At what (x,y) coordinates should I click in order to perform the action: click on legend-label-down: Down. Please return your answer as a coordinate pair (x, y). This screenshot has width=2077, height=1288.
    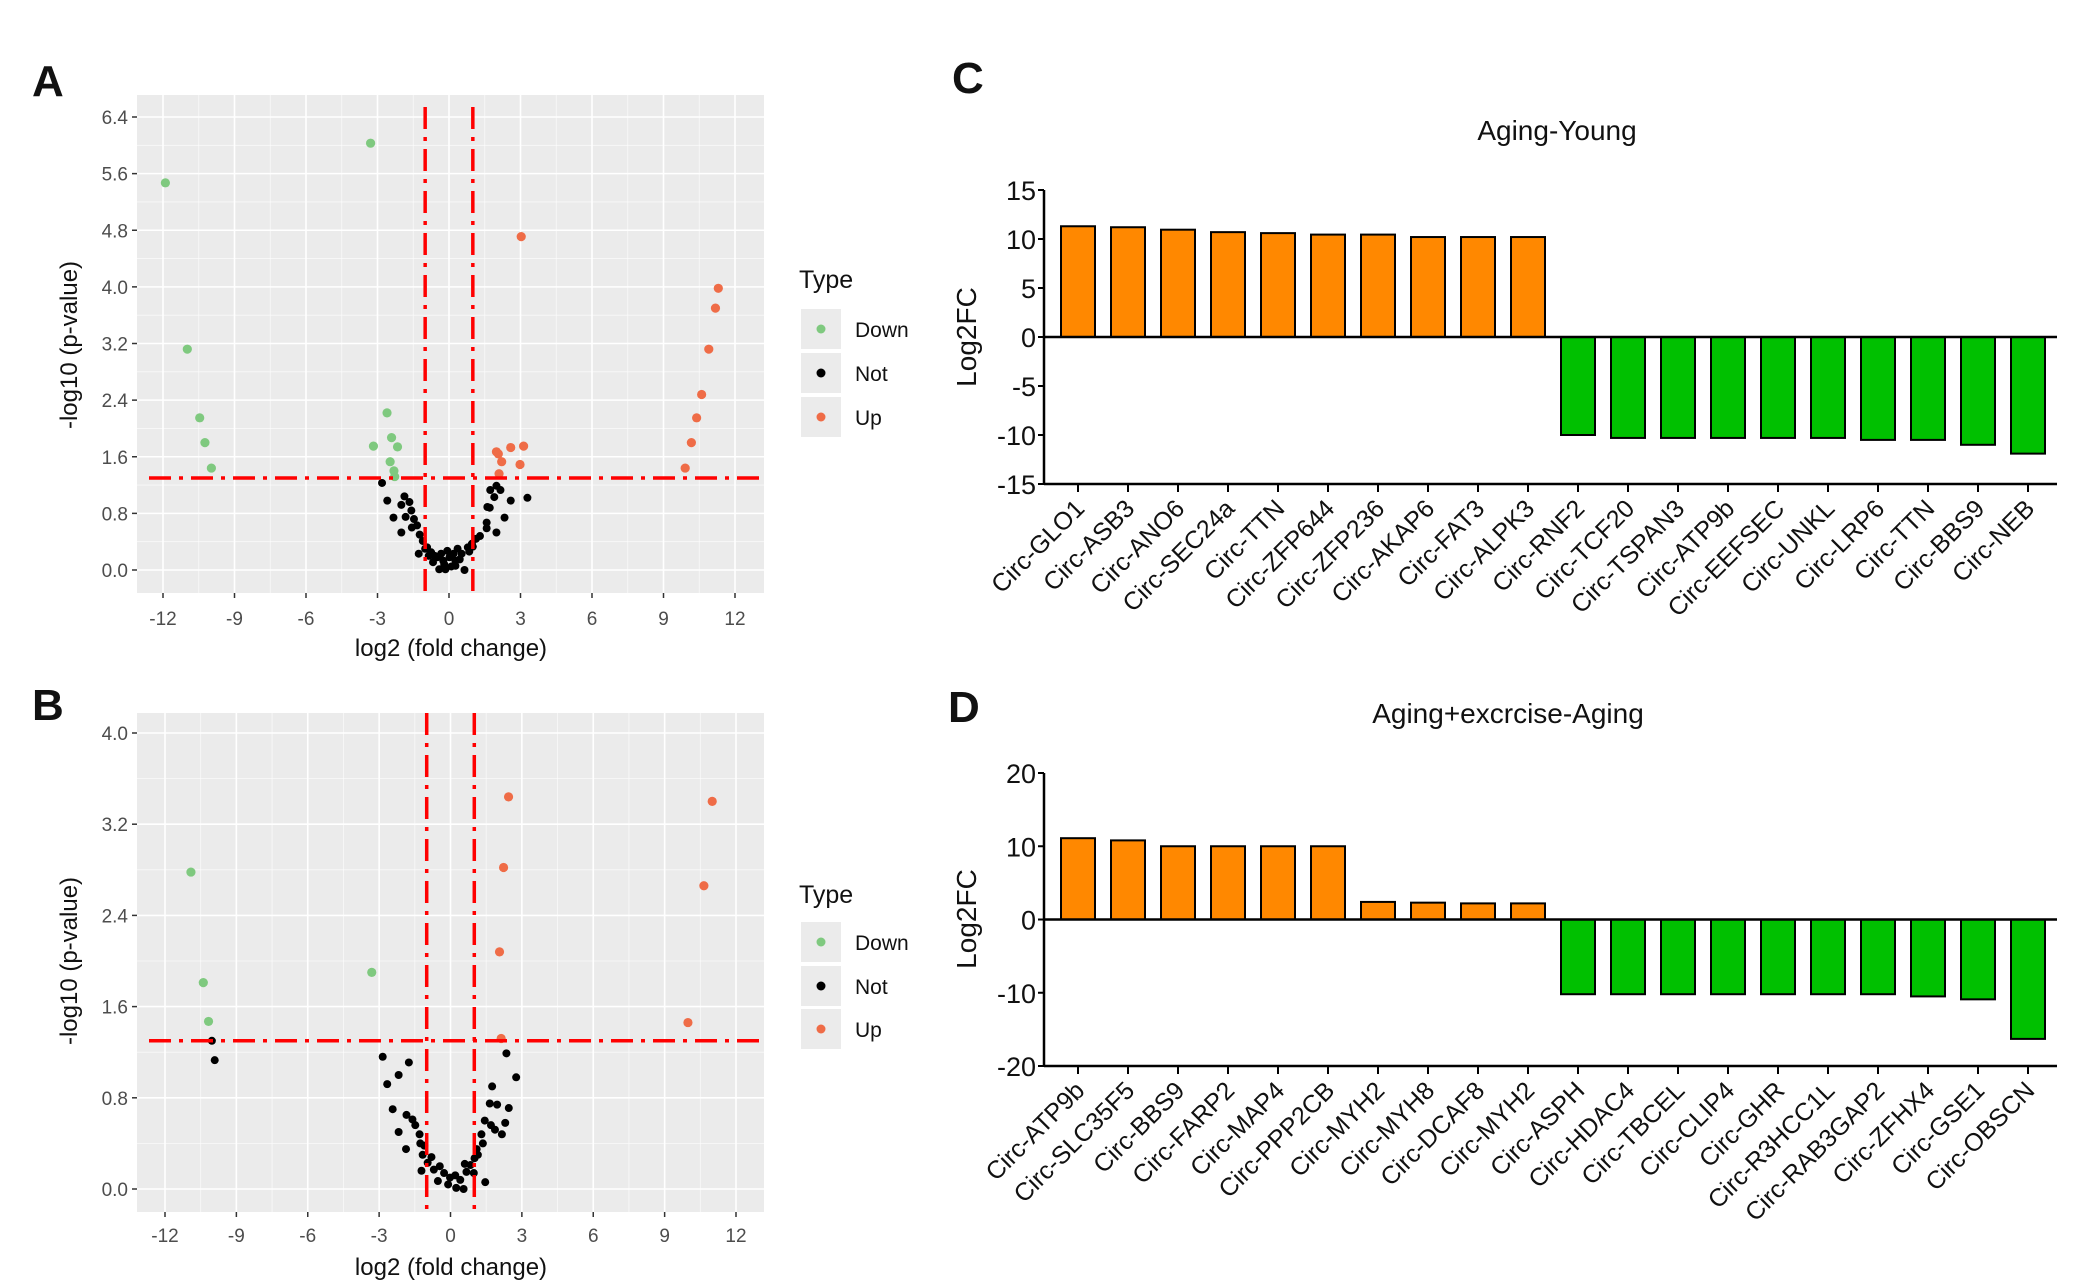
    Looking at the image, I should click on (882, 330).